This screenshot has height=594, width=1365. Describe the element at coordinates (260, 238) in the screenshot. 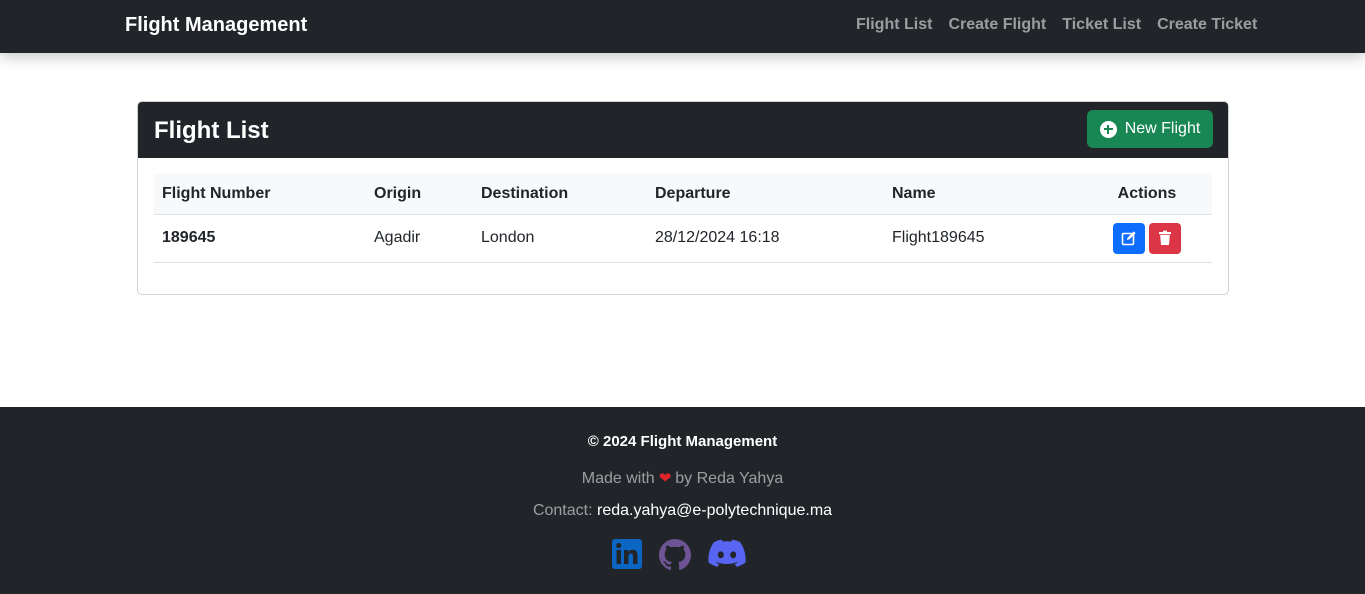

I see `cell-flight-number: 189645` at that location.